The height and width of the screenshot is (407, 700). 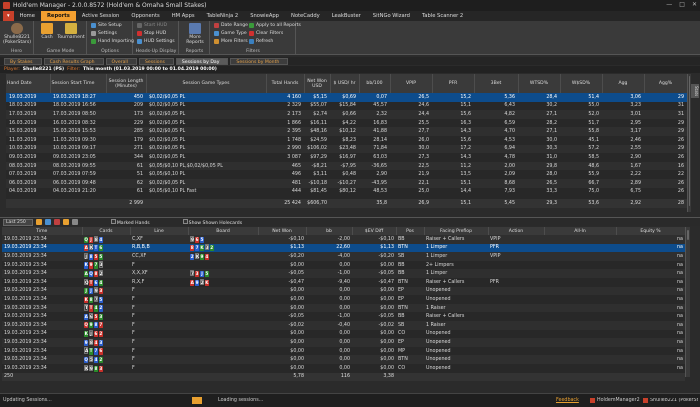 I want to click on sessions-col-header: Agg%, so click(x=666, y=83).